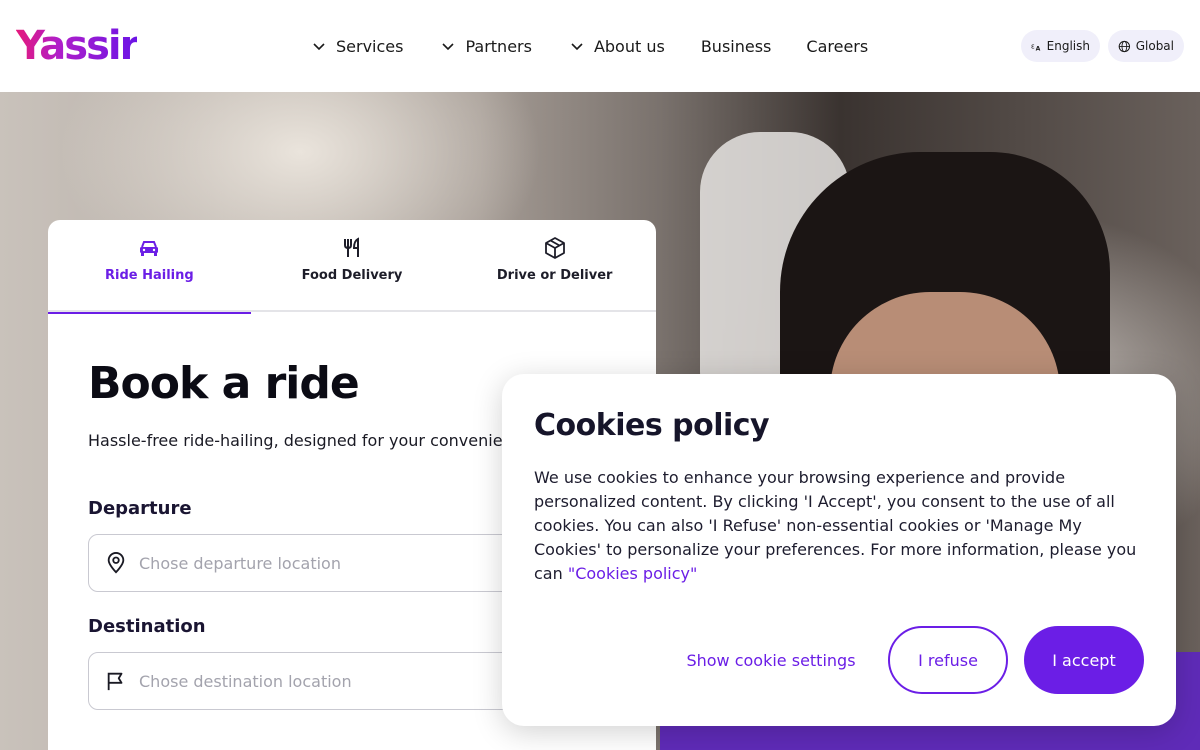 The image size is (1200, 750). Describe the element at coordinates (116, 563) in the screenshot. I see `location-pin-icon` at that location.